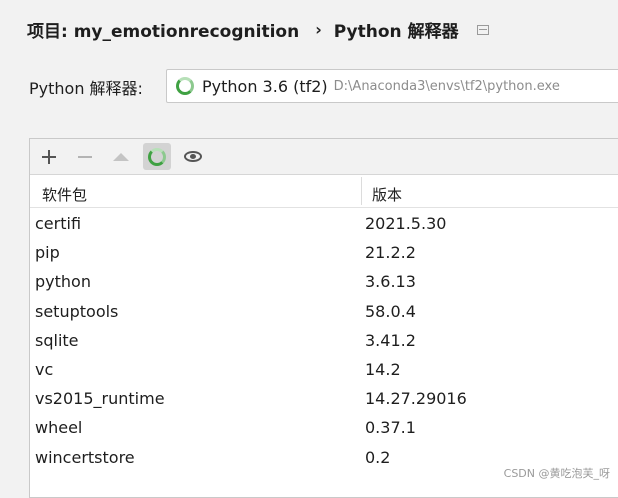 The height and width of the screenshot is (498, 618). I want to click on package-name: certifi, so click(58, 223).